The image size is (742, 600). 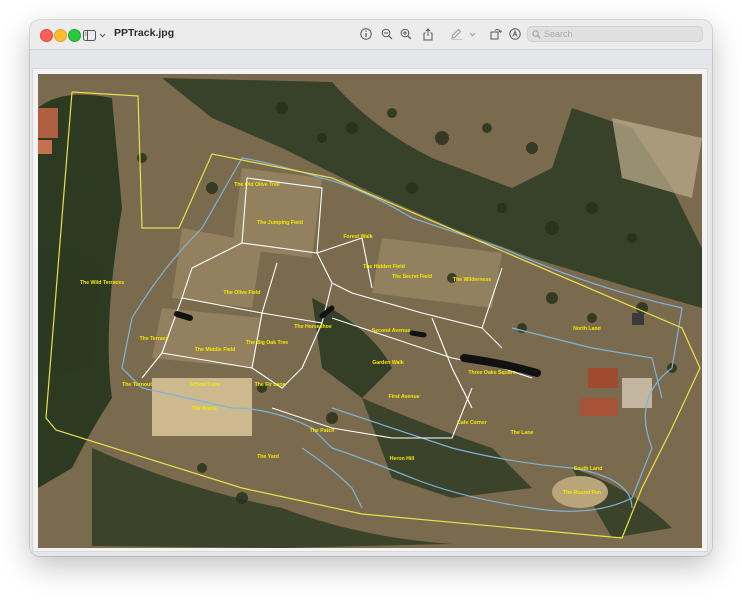 What do you see at coordinates (74, 35) in the screenshot?
I see `zoom-window-button` at bounding box center [74, 35].